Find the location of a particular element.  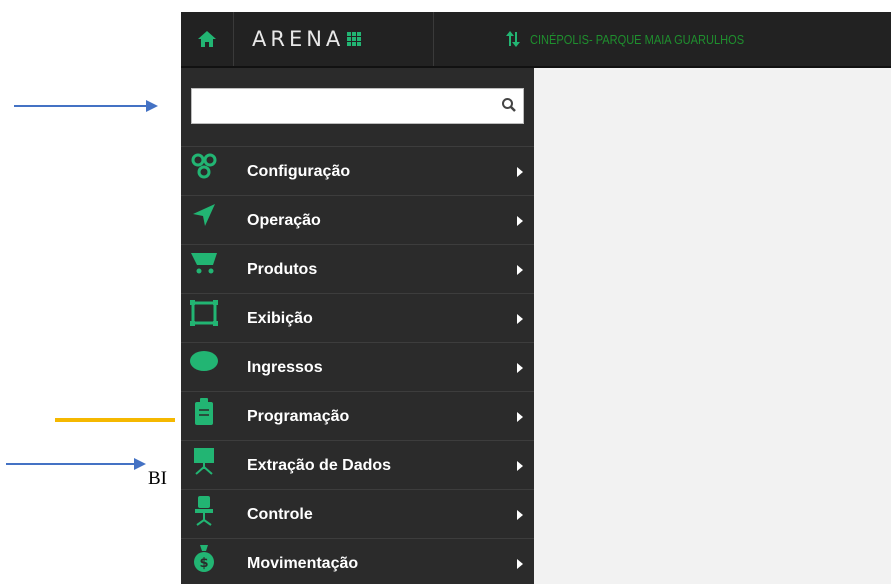

top-bar: ARENA CINÉPOLIS- PARQUE MAIA GUARULHOS is located at coordinates (536, 40).